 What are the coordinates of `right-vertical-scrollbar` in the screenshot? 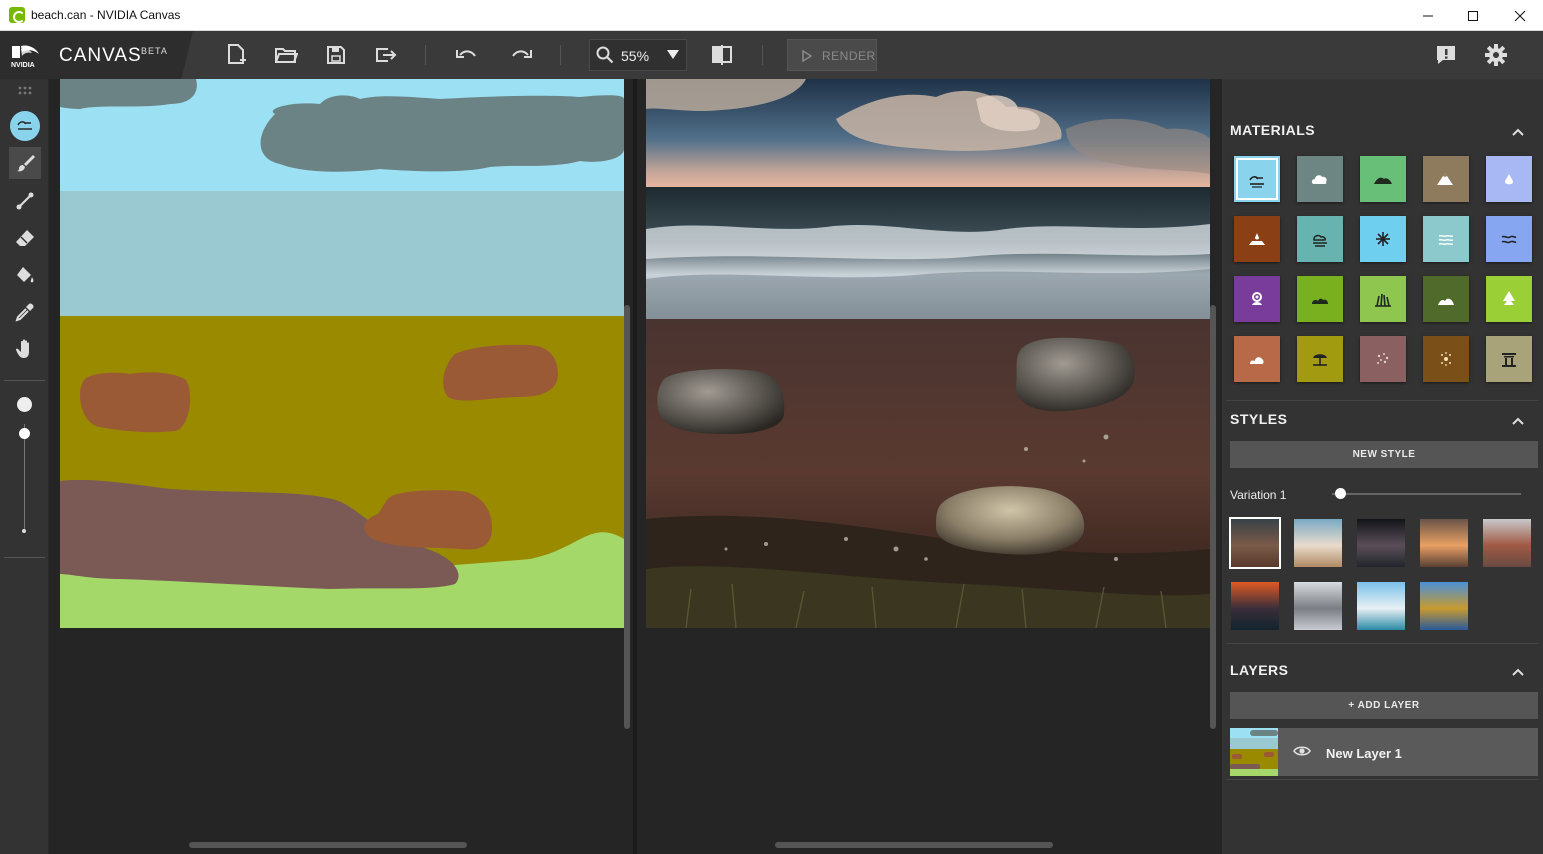 It's located at (1213, 517).